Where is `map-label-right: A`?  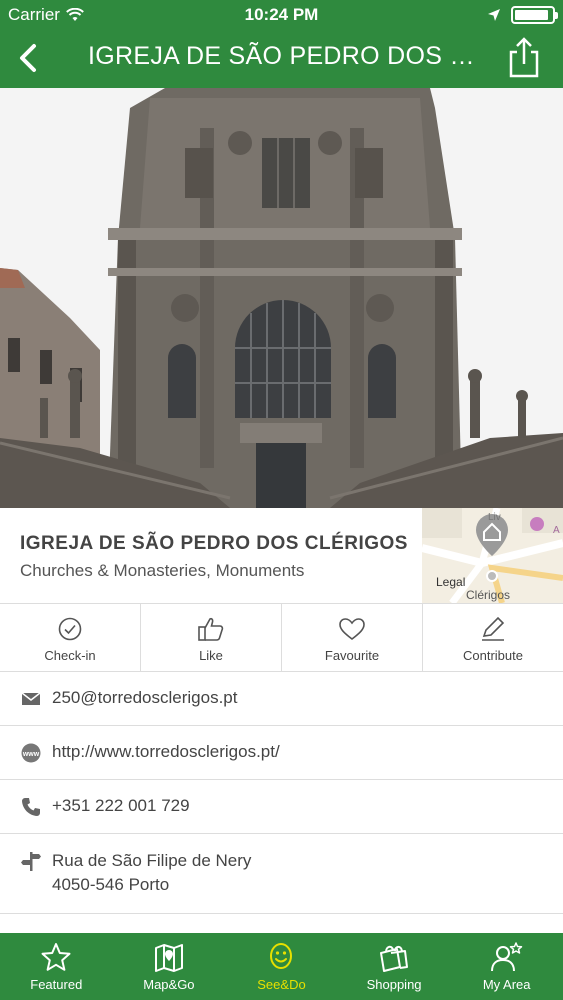 map-label-right: A is located at coordinates (556, 530).